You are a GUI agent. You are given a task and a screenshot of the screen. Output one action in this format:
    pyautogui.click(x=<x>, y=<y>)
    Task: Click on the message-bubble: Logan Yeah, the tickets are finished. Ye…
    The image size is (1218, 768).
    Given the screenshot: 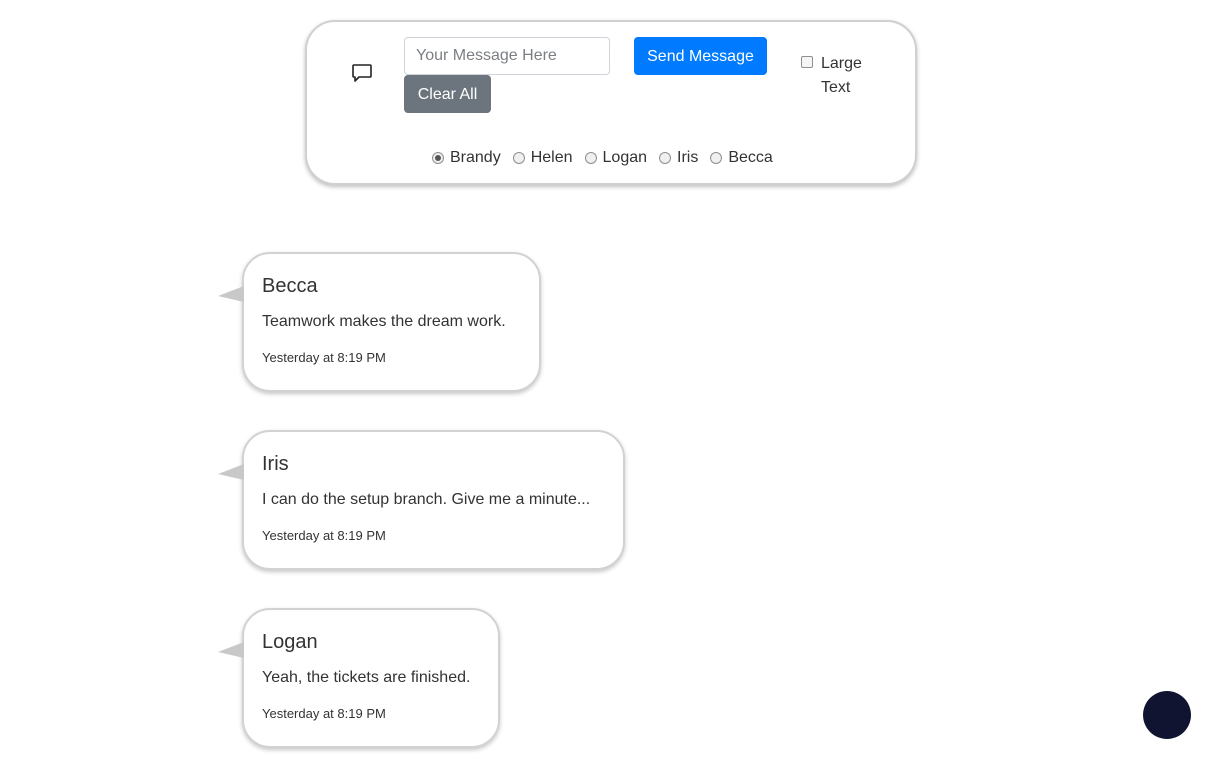 What is the action you would take?
    pyautogui.click(x=359, y=678)
    